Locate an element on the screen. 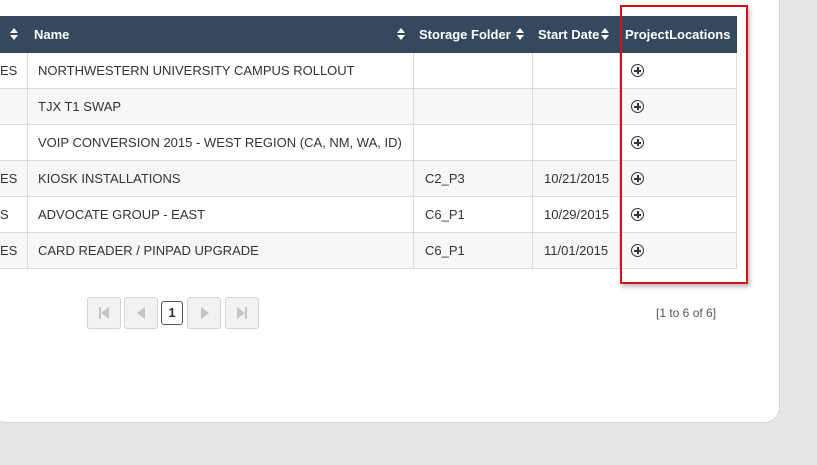 This screenshot has width=817, height=465. previous-page-button is located at coordinates (141, 313).